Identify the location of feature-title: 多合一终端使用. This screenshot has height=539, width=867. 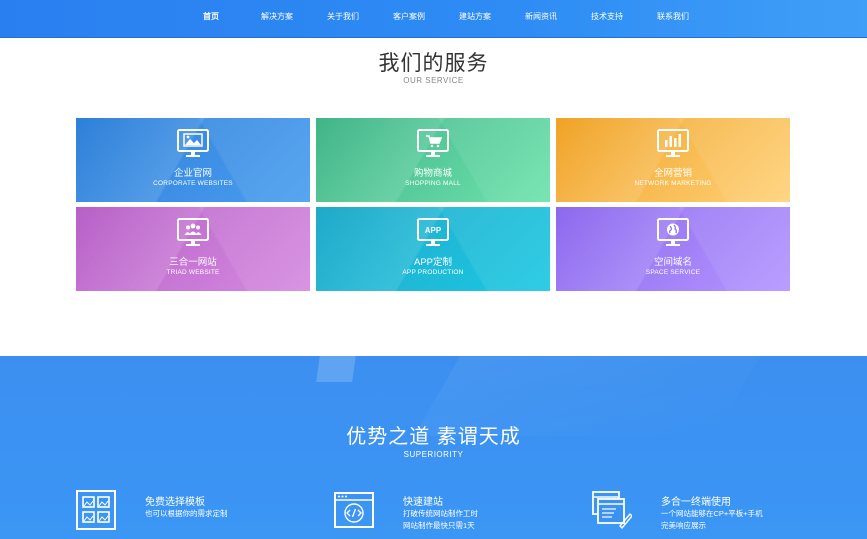
(696, 502).